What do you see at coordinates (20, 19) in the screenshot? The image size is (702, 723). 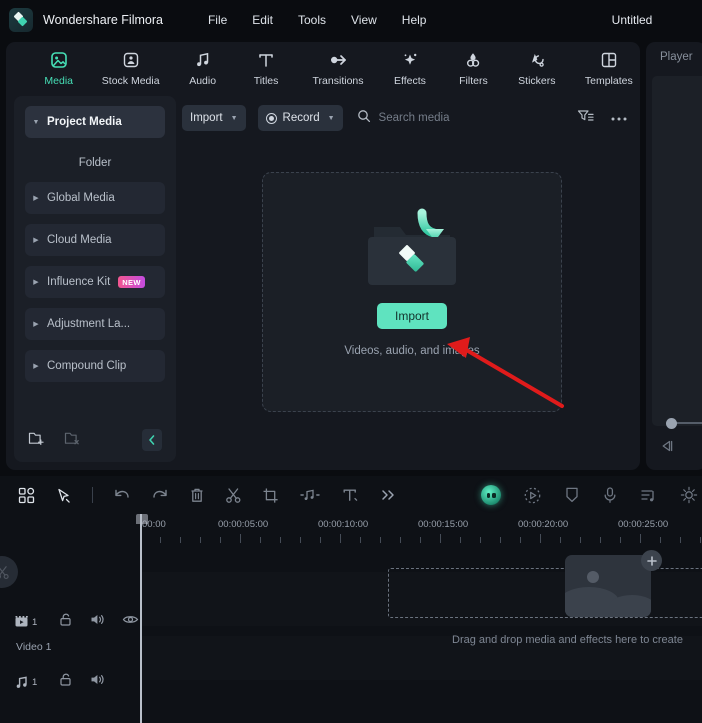 I see `filmora-logo-glyph` at bounding box center [20, 19].